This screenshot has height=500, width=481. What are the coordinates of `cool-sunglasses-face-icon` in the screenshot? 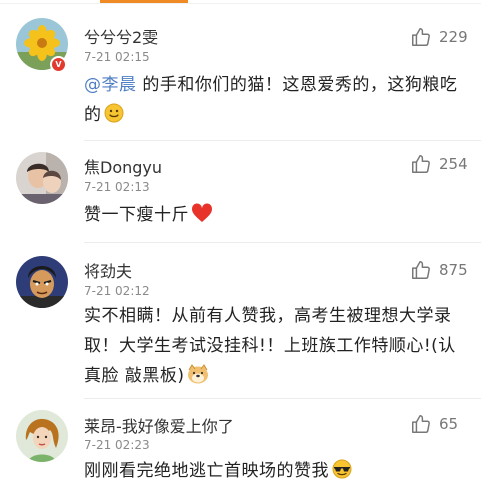 It's located at (342, 469).